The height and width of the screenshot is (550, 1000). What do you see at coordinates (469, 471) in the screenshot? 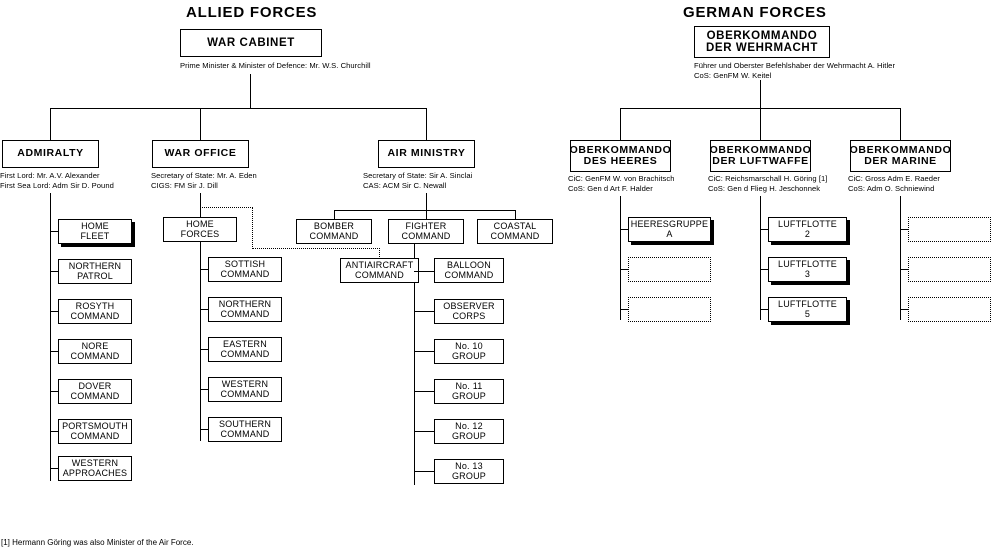
I see `node-no-13-group: No. 13 GROUP` at bounding box center [469, 471].